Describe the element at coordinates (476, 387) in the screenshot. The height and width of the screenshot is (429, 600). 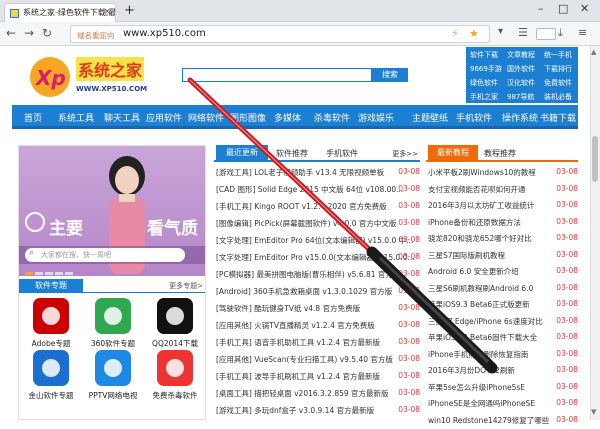
I see `item-title: 苹果5se怎么升级iPhone5sE` at that location.